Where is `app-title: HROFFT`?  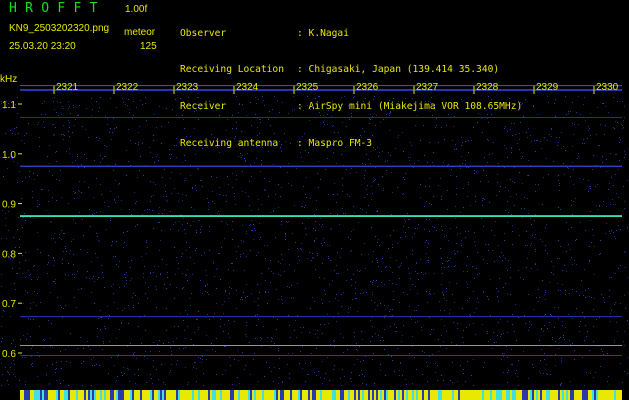
app-title: HROFFT is located at coordinates (57, 8).